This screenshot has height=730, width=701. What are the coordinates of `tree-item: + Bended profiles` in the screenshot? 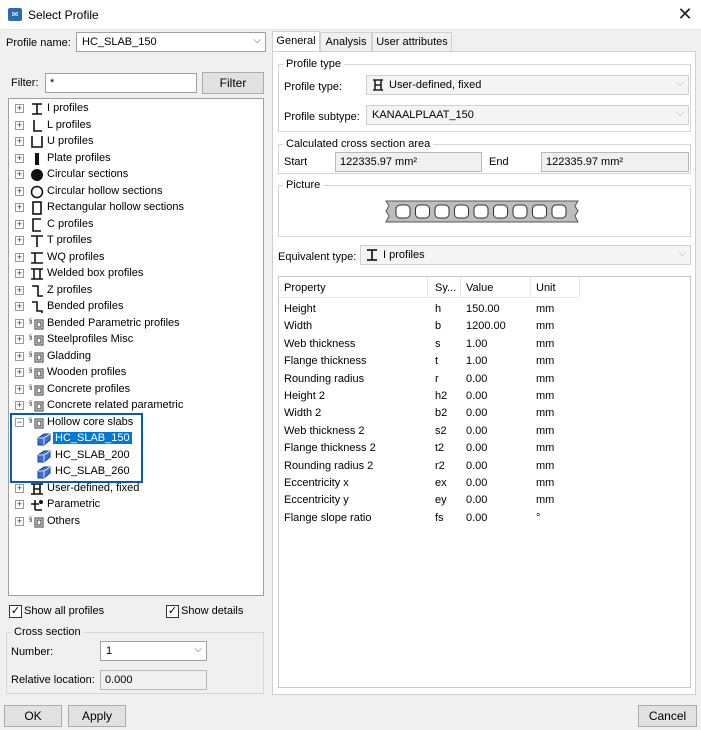 It's located at (136, 307).